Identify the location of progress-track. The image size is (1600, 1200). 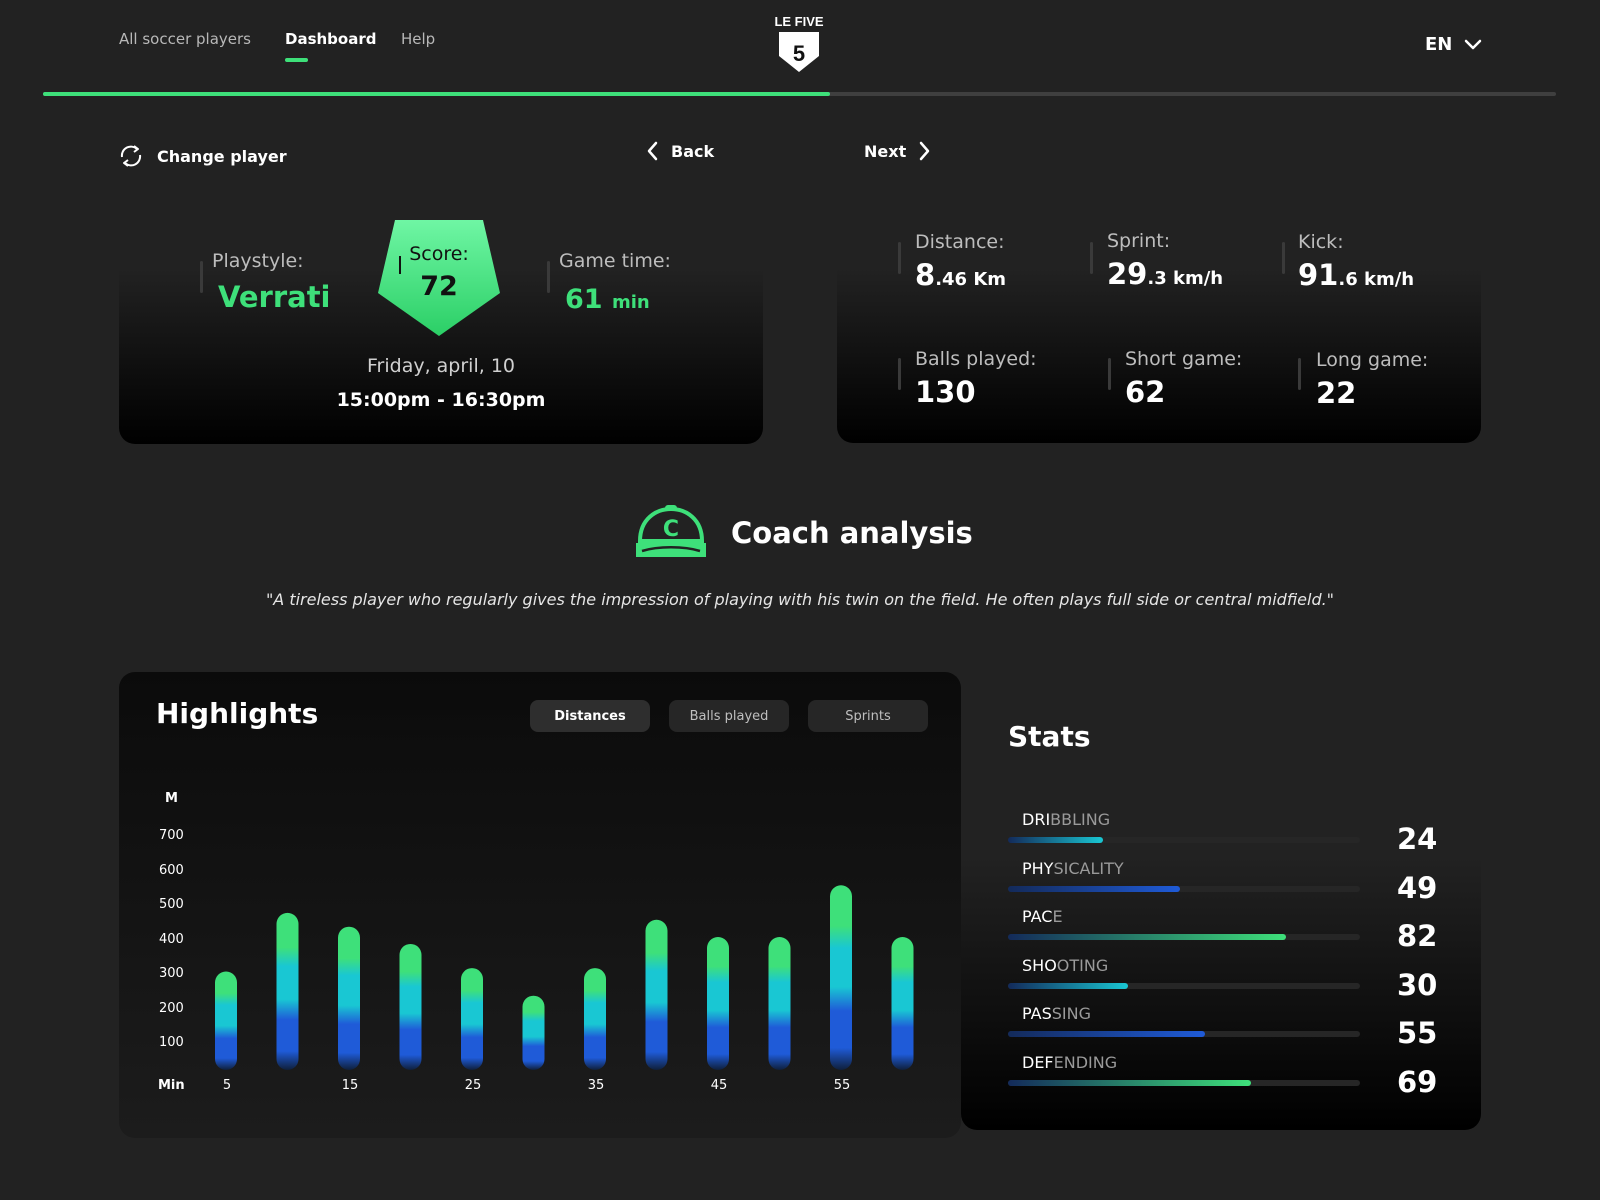
(799, 94).